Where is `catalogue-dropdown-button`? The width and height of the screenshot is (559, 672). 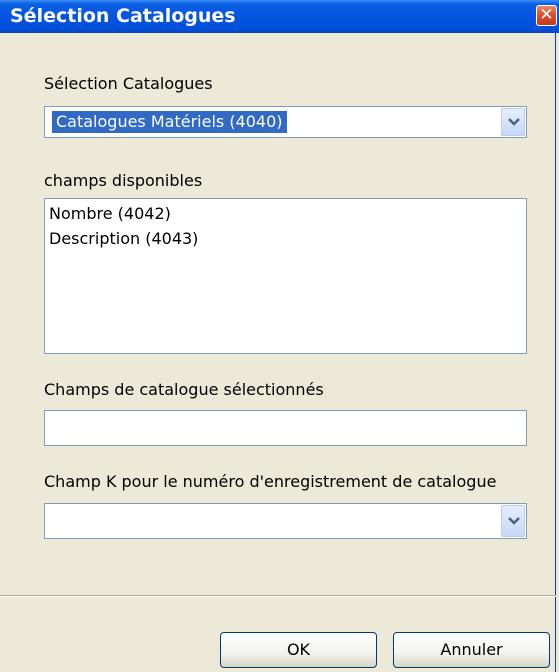
catalogue-dropdown-button is located at coordinates (513, 122).